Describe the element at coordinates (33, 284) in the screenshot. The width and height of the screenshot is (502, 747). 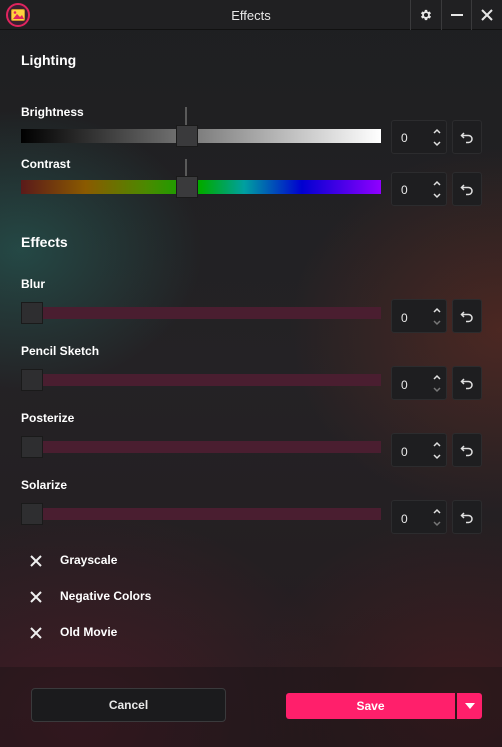
I see `blur-label: Blur` at that location.